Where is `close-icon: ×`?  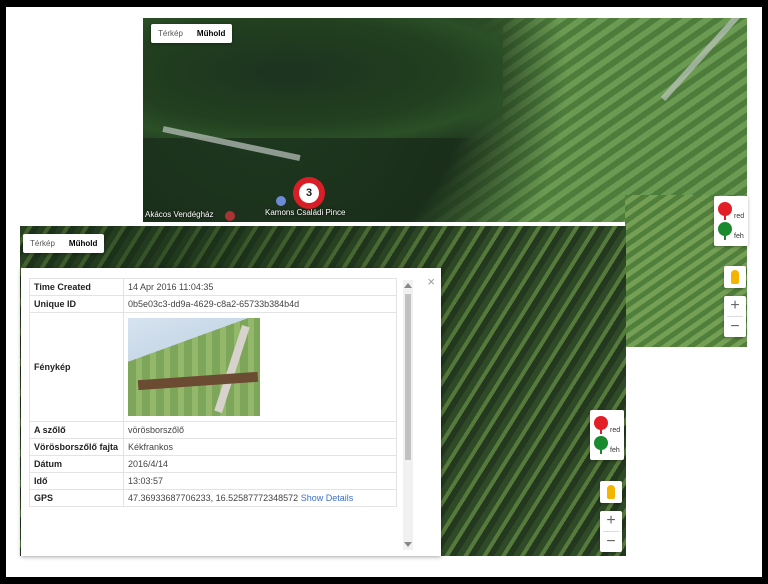 close-icon: × is located at coordinates (431, 281).